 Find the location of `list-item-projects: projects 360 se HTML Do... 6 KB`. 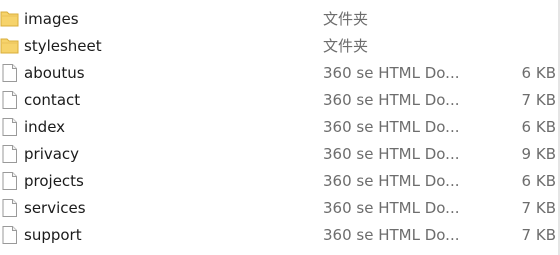

list-item-projects: projects 360 se HTML Do... 6 KB is located at coordinates (280, 181).